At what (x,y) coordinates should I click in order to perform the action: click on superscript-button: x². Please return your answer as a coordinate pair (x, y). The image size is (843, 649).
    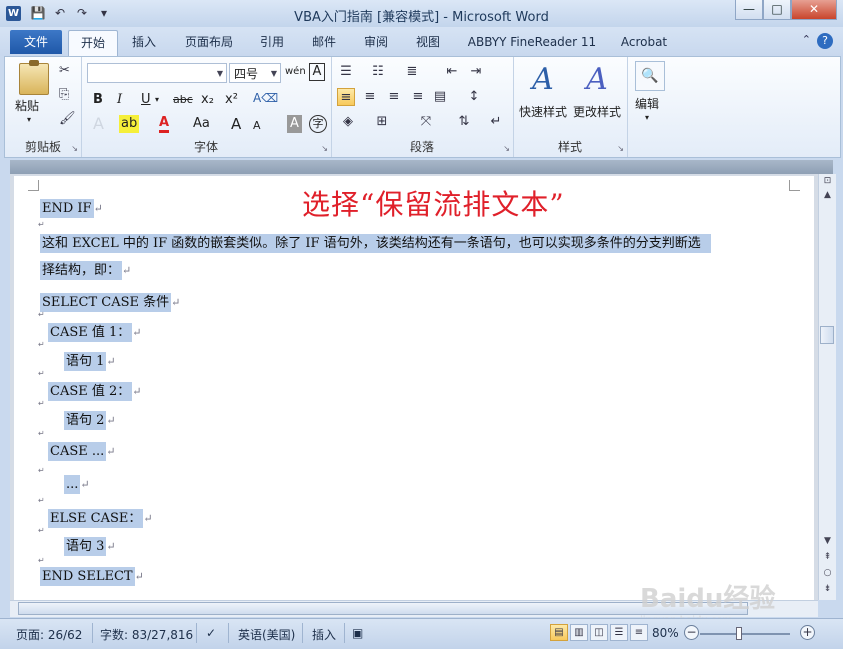
    Looking at the image, I should click on (231, 100).